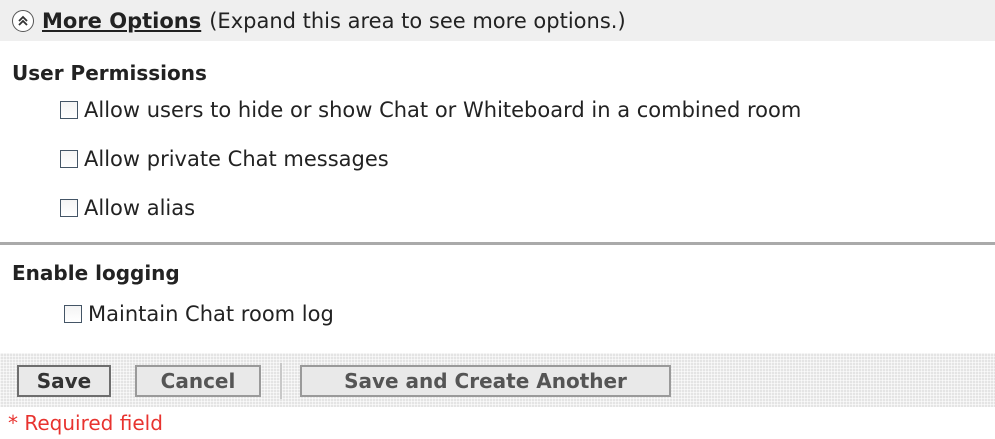 This screenshot has height=439, width=995. What do you see at coordinates (109, 73) in the screenshot?
I see `user-permissions-heading: User Permissions` at bounding box center [109, 73].